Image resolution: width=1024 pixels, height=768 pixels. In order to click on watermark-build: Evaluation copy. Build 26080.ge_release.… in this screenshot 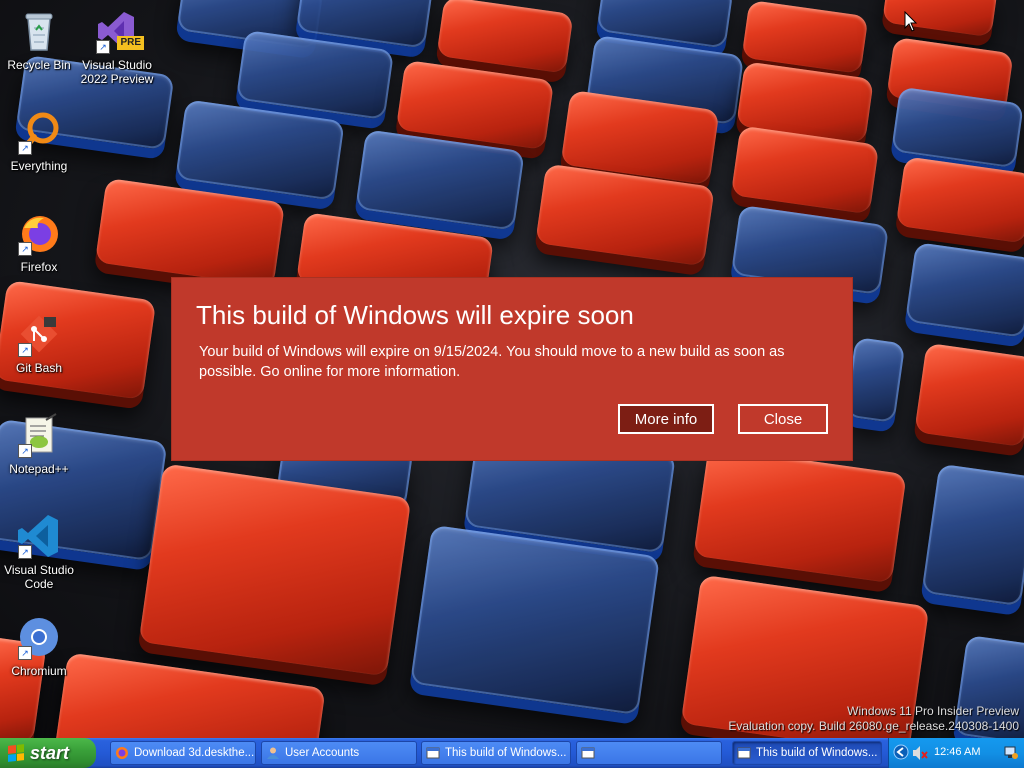, I will do `click(873, 726)`.